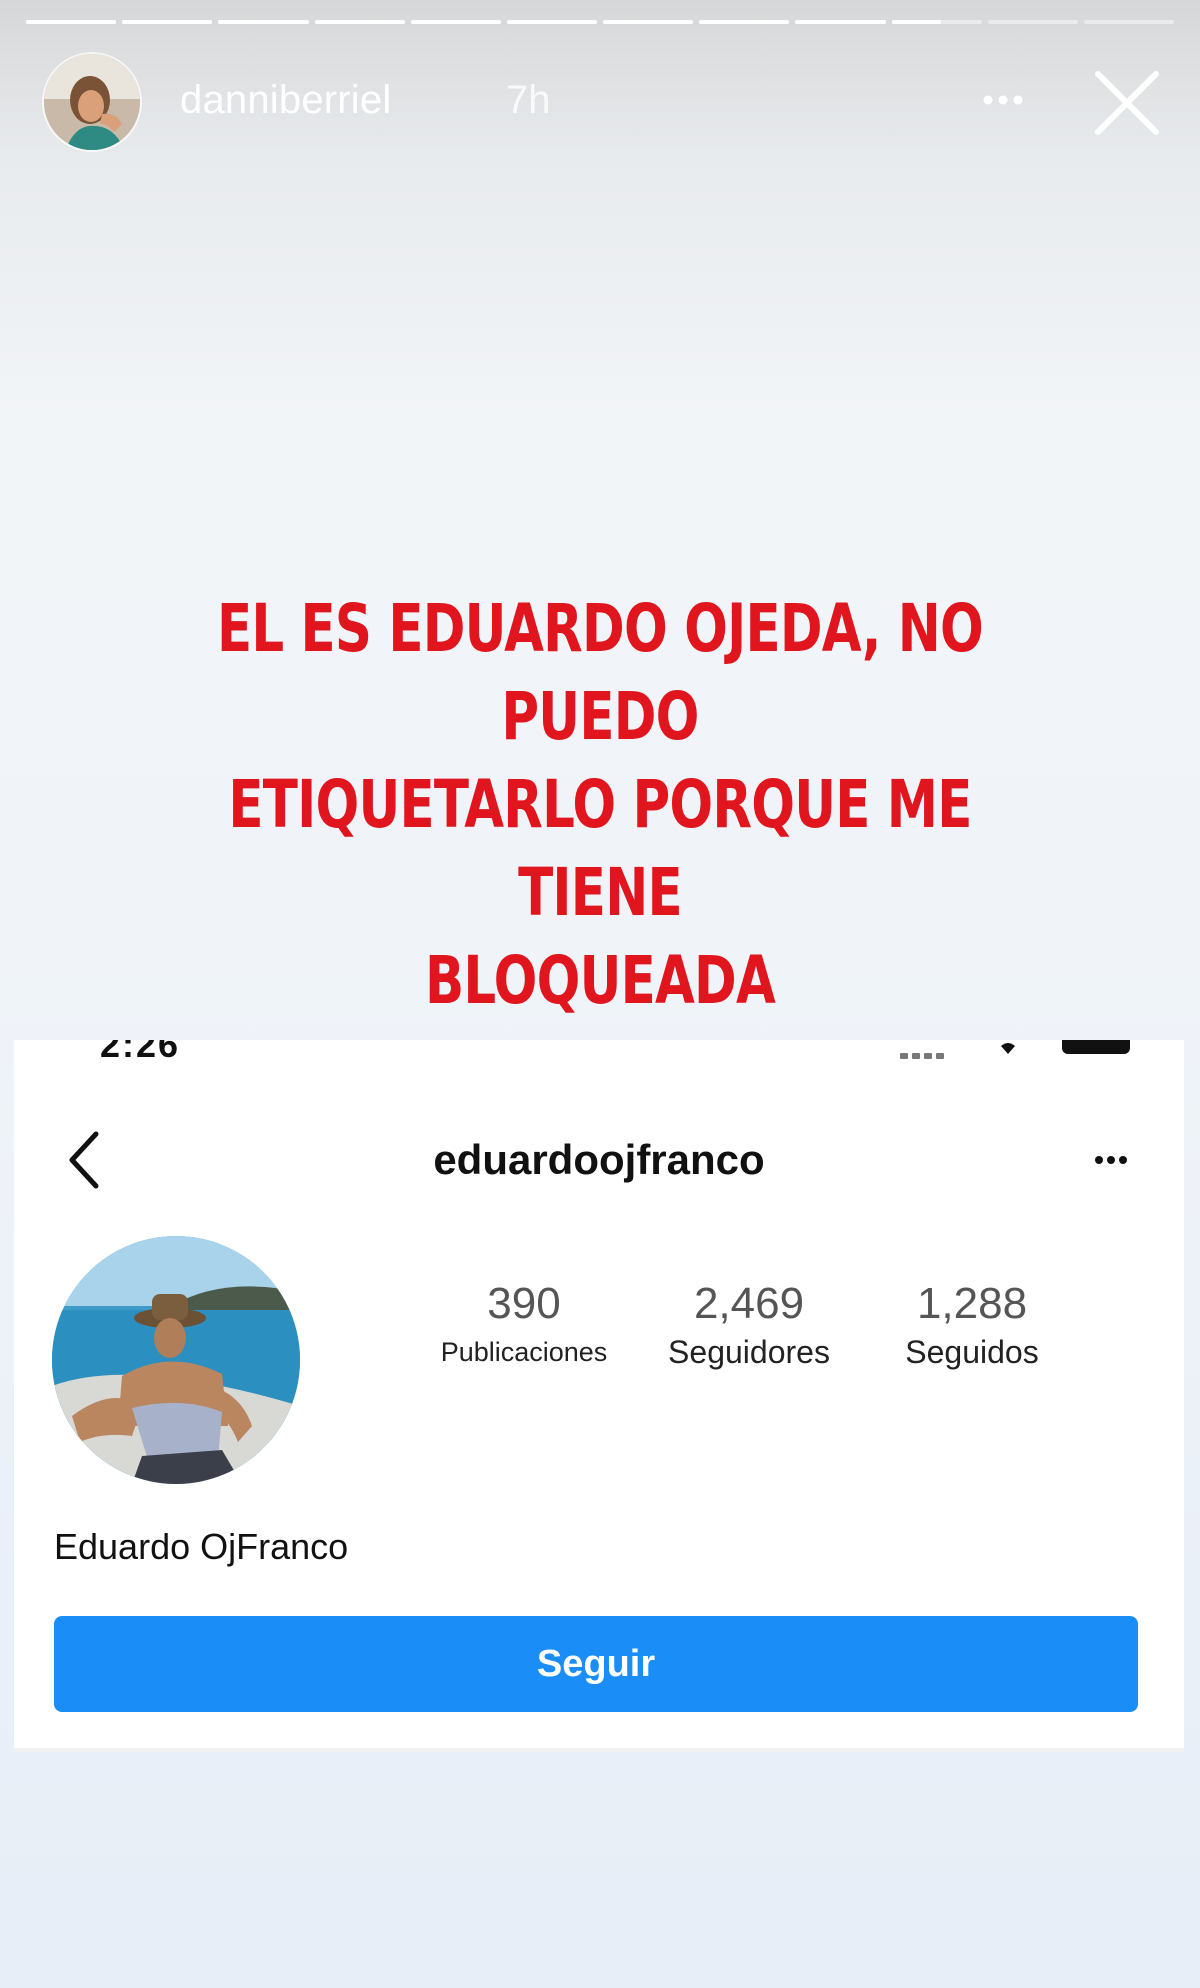 Image resolution: width=1200 pixels, height=1988 pixels. I want to click on stat-value: 2,469, so click(749, 1303).